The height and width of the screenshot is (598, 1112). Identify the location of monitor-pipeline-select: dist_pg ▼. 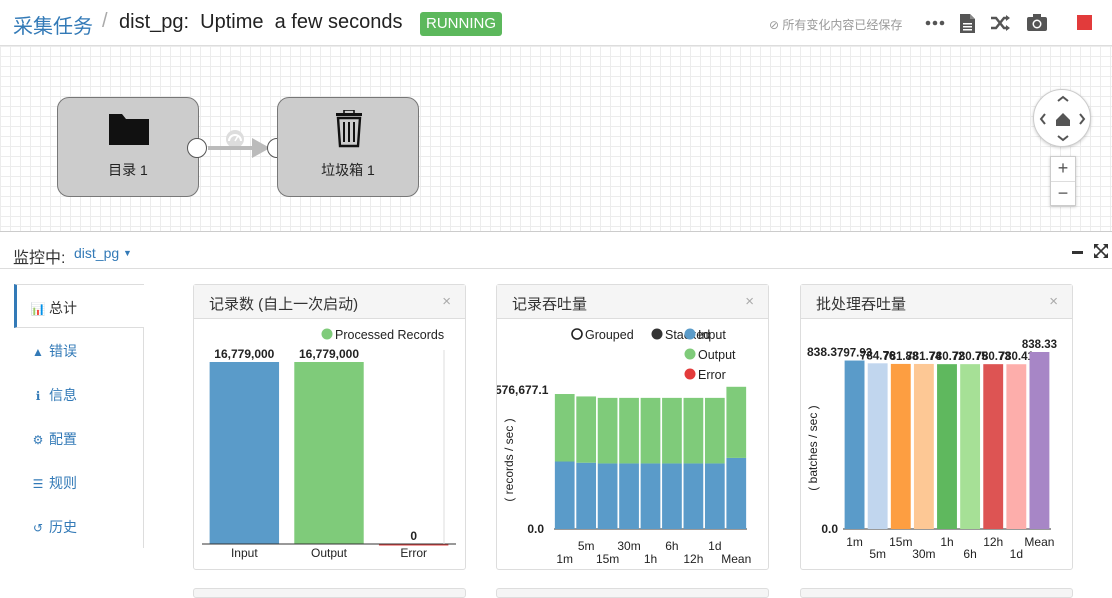
(103, 253).